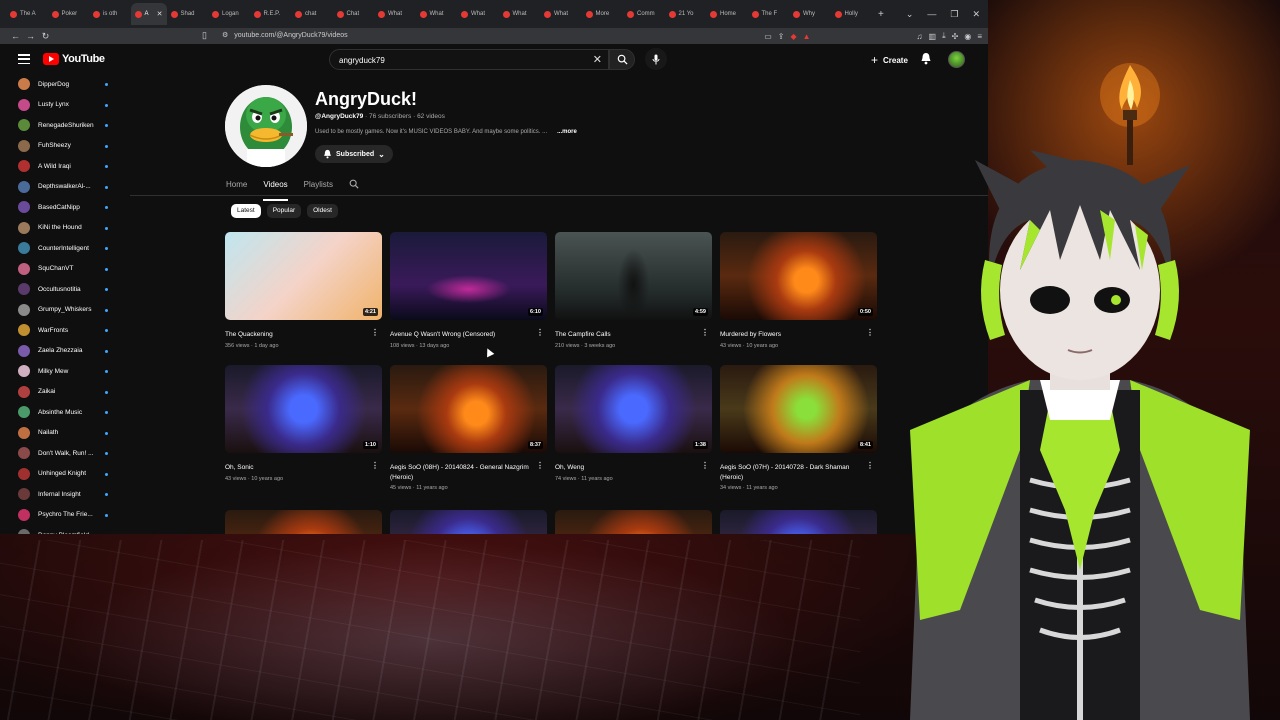 The width and height of the screenshot is (1280, 720). I want to click on video-thumbnail: 0:50, so click(798, 276).